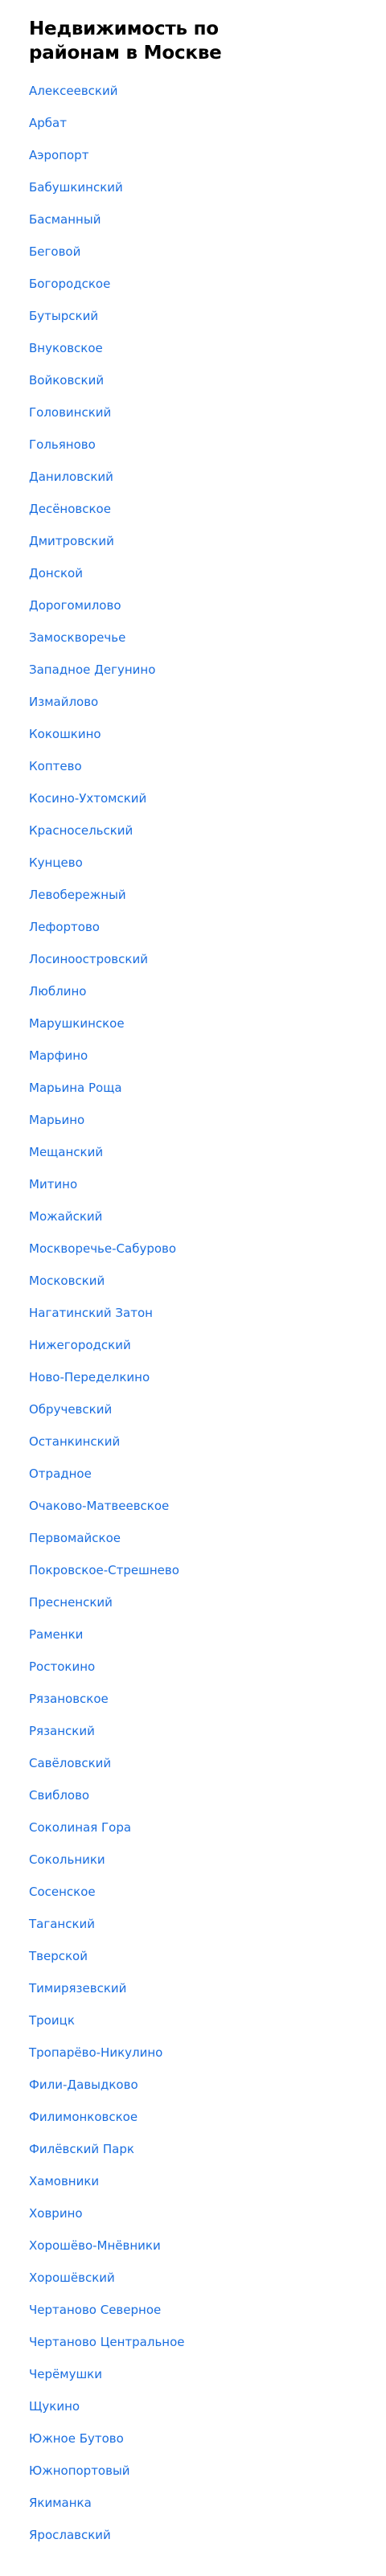  What do you see at coordinates (76, 187) in the screenshot?
I see `district-link: Бабушкинский` at bounding box center [76, 187].